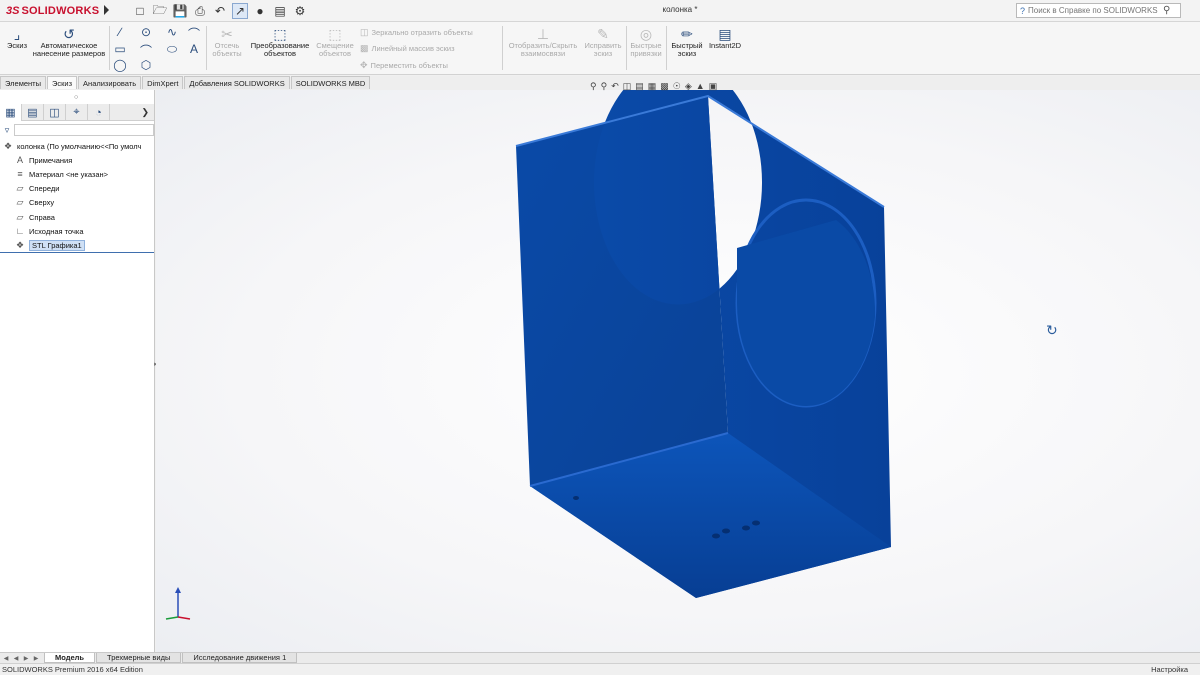 This screenshot has width=1200, height=675. I want to click on display-relations-label: Отобразить/Скрыть взаимосвязи, so click(543, 49).